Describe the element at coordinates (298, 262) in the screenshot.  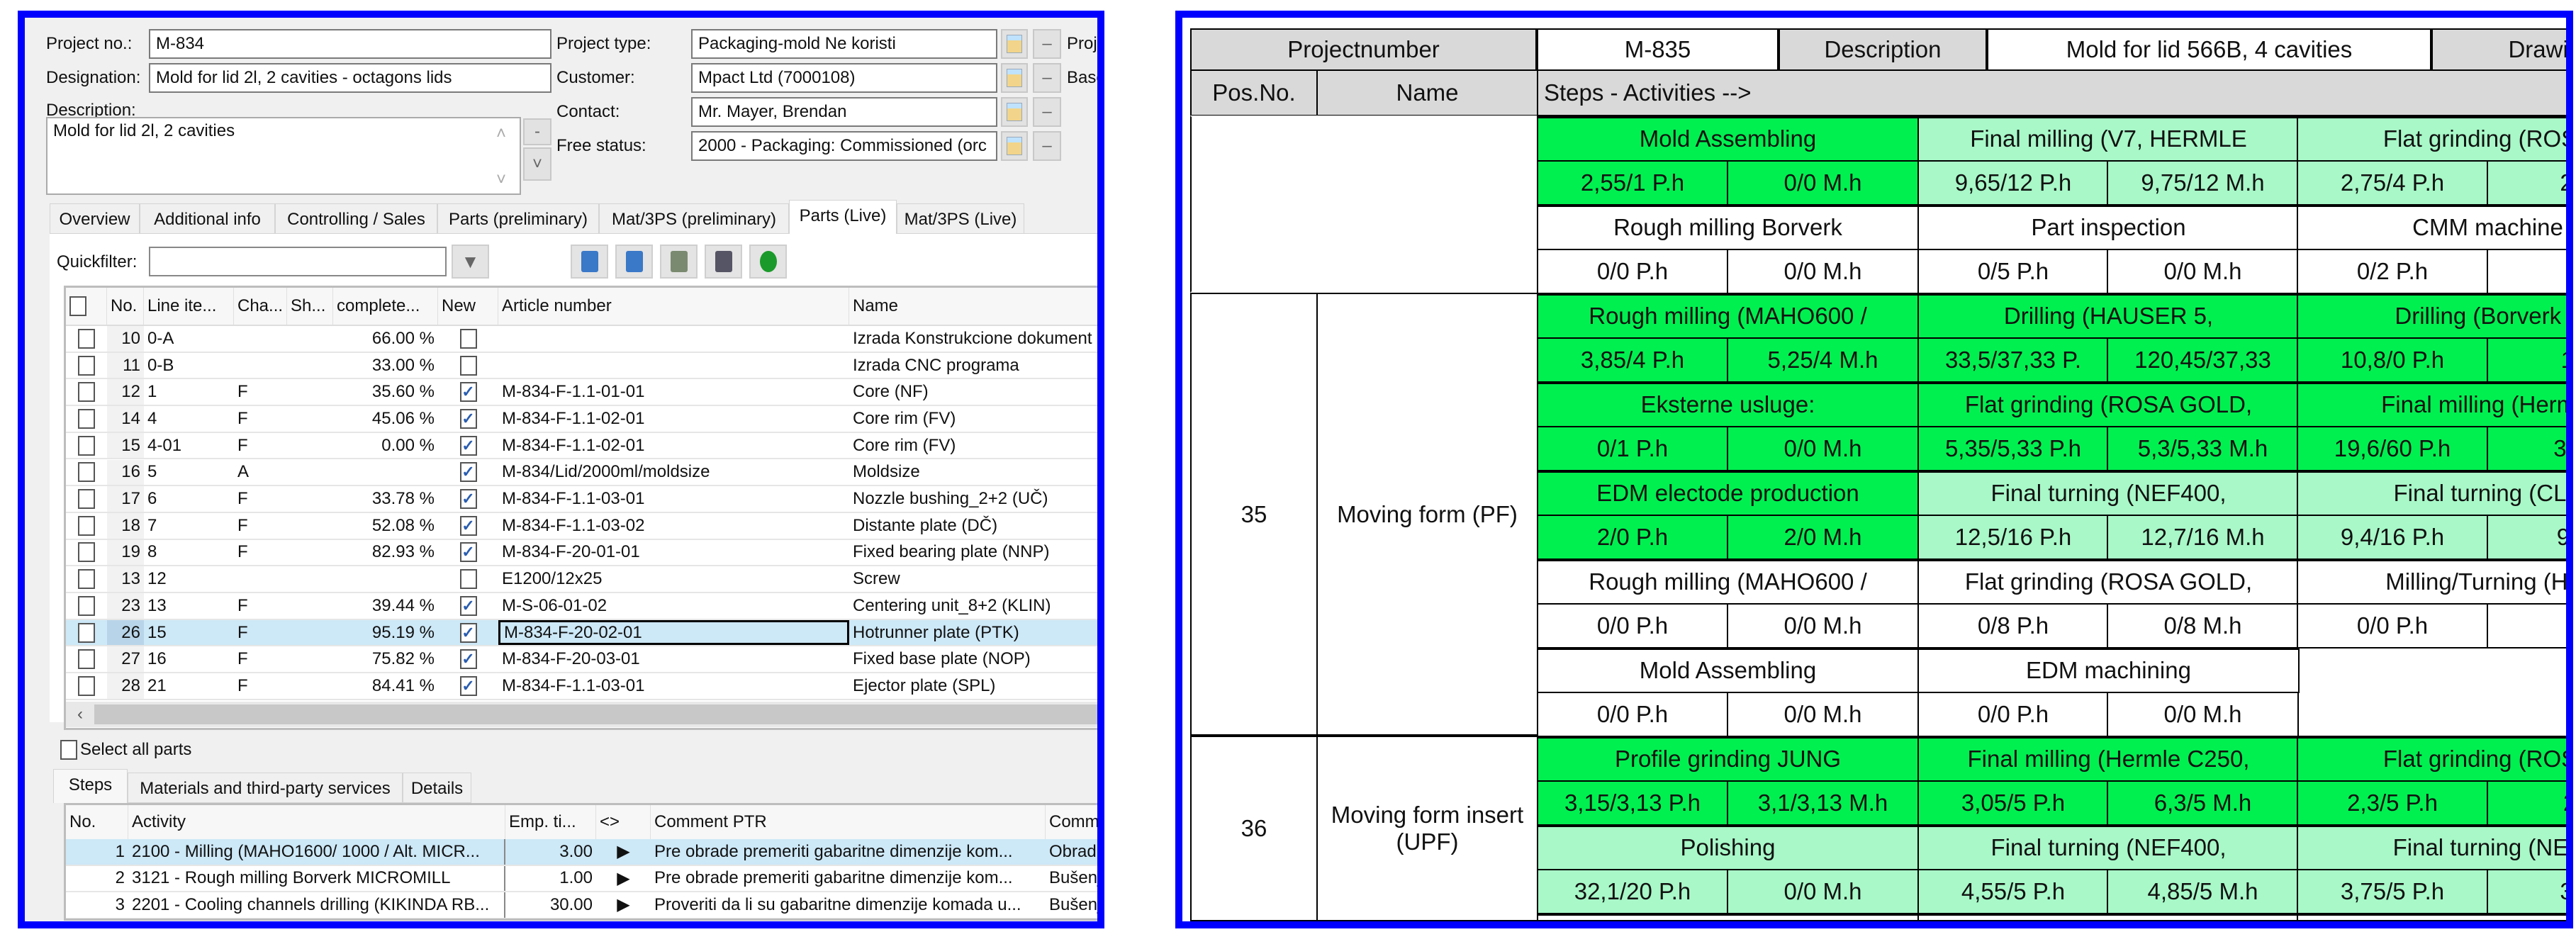
I see `quickfilter-input` at that location.